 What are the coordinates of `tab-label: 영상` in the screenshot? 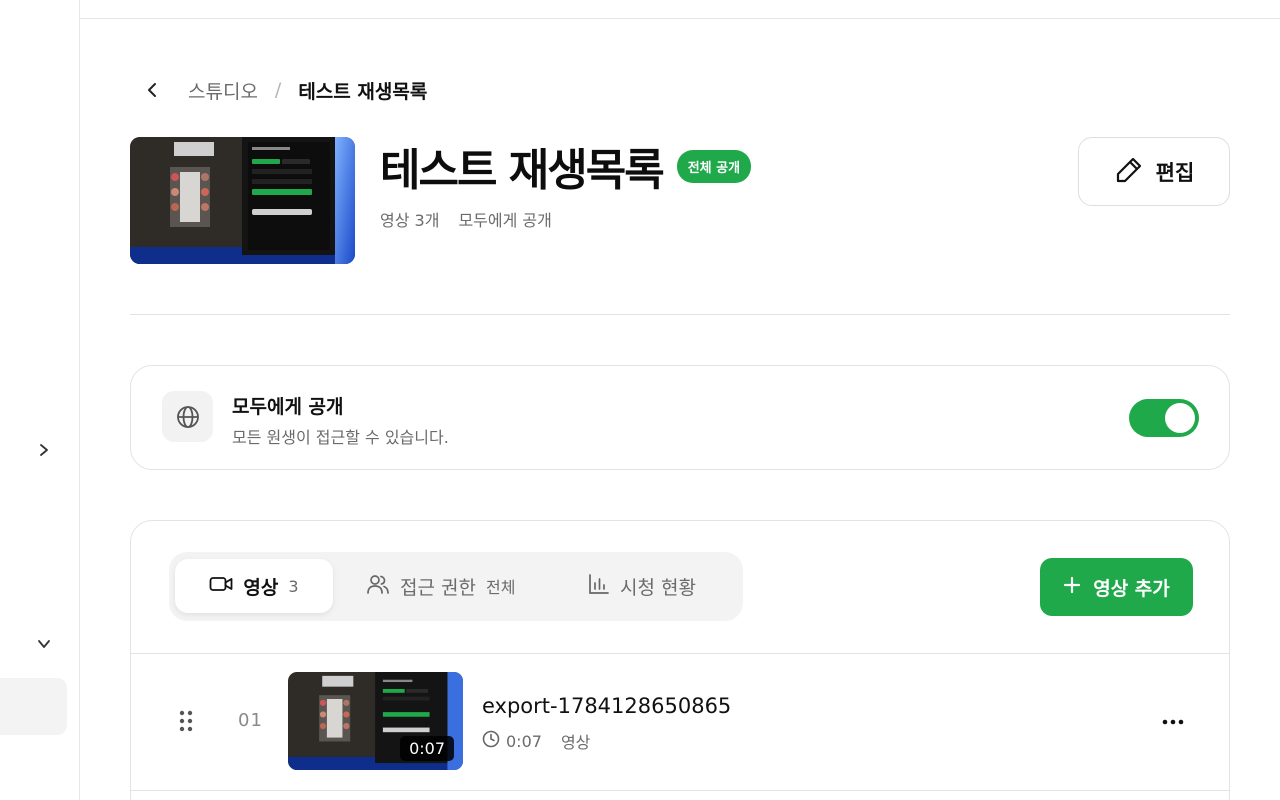 It's located at (261, 587).